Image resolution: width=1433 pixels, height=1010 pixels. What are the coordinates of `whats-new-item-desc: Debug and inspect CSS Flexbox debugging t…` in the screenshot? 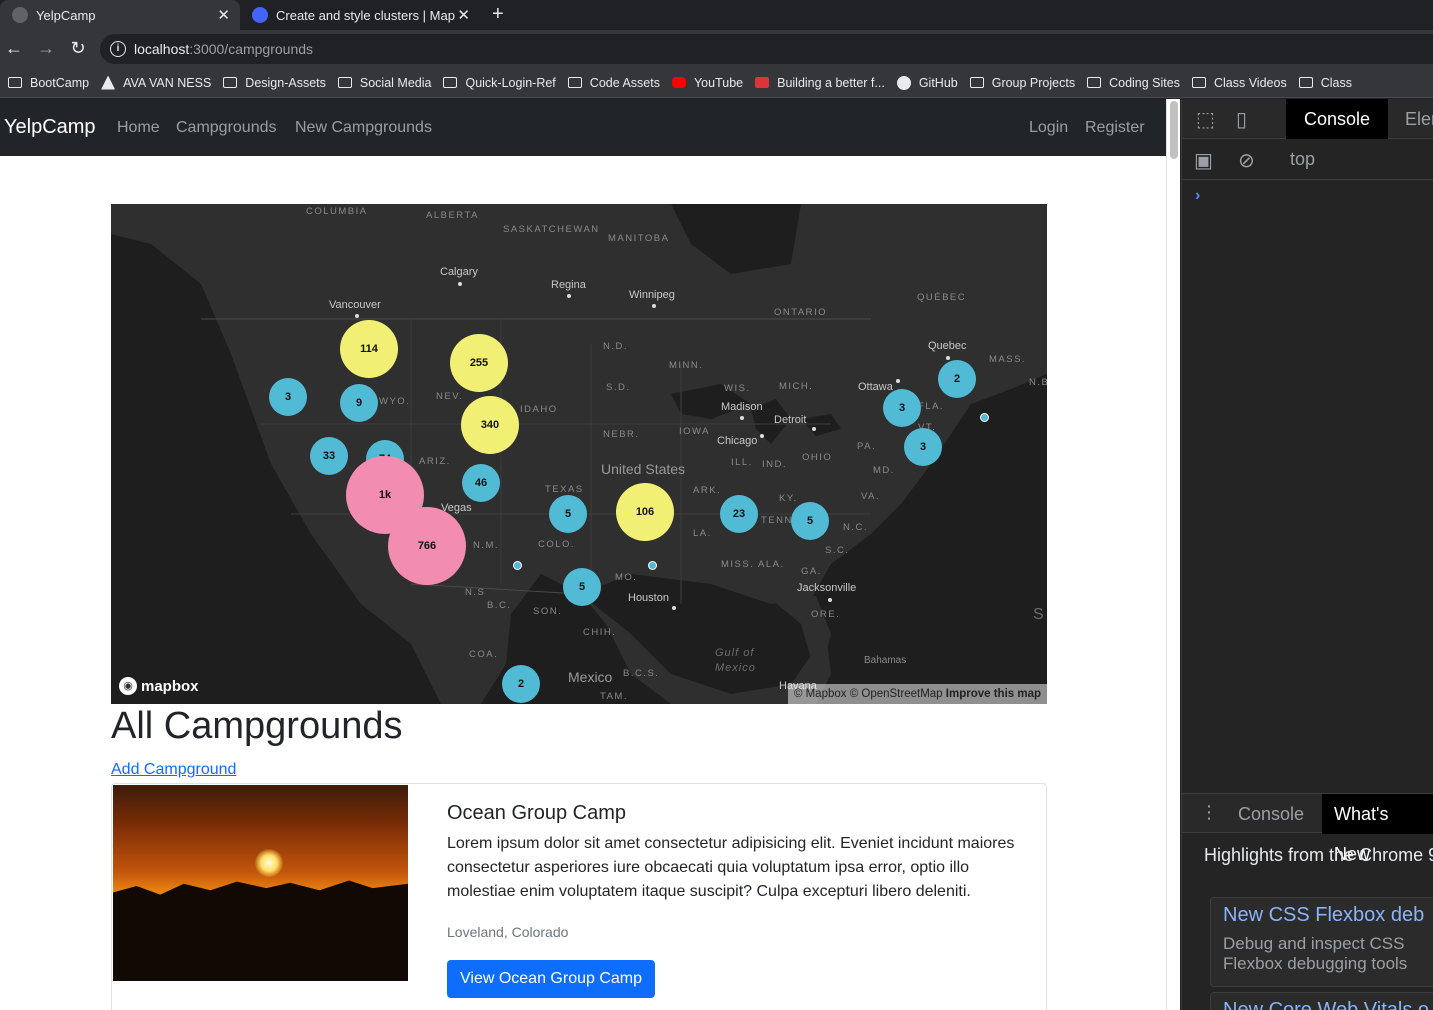 It's located at (1315, 953).